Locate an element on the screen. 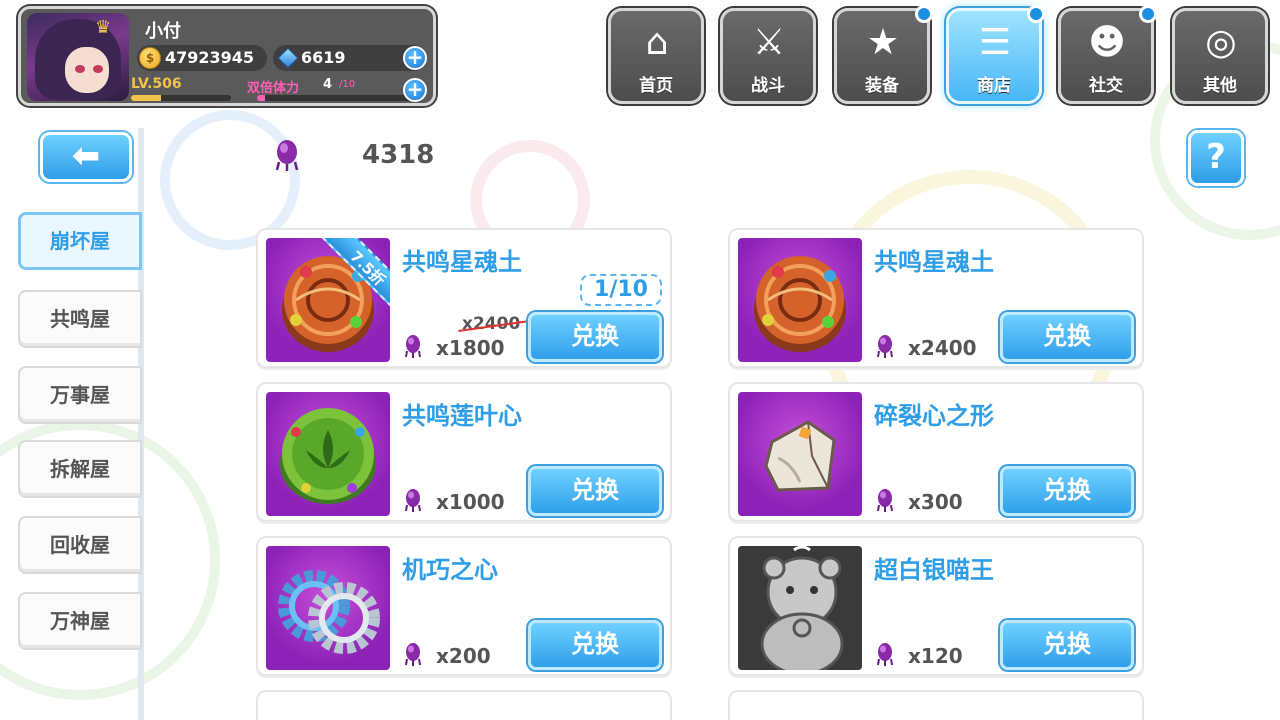  star-soil-icon is located at coordinates (800, 300).